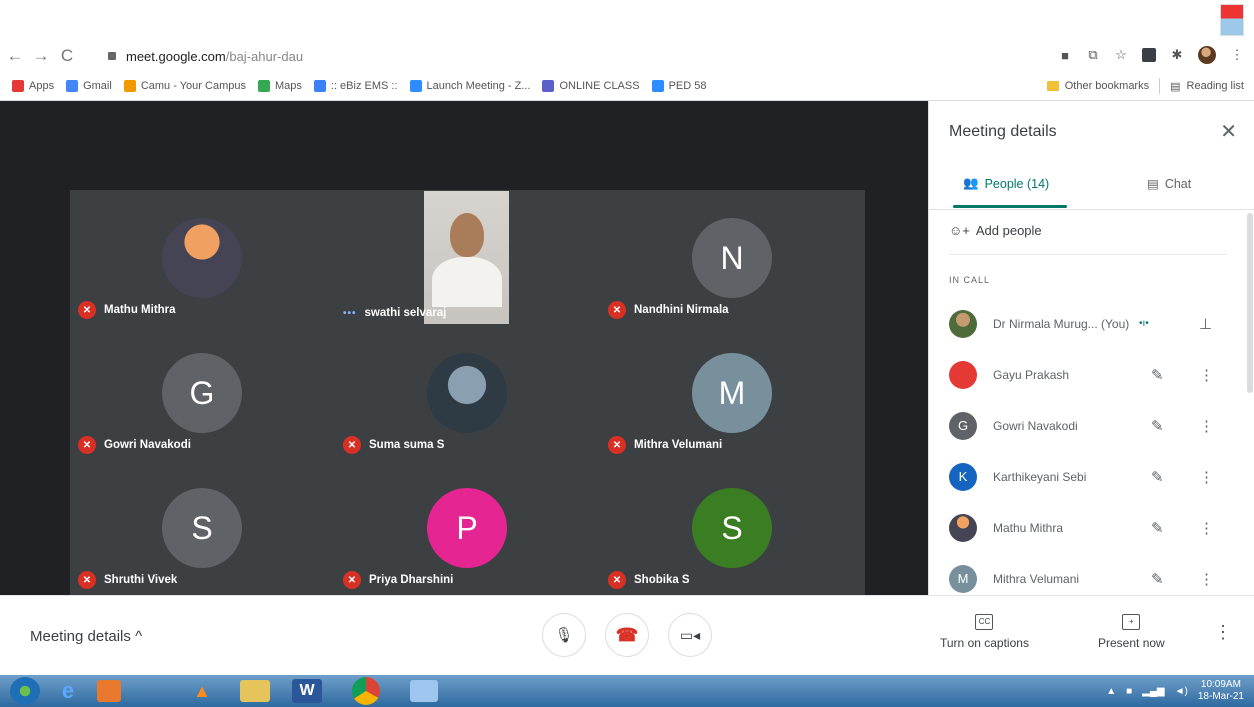 Image resolution: width=1254 pixels, height=707 pixels. What do you see at coordinates (1035, 425) in the screenshot?
I see `person-name: Gowri Navakodi` at bounding box center [1035, 425].